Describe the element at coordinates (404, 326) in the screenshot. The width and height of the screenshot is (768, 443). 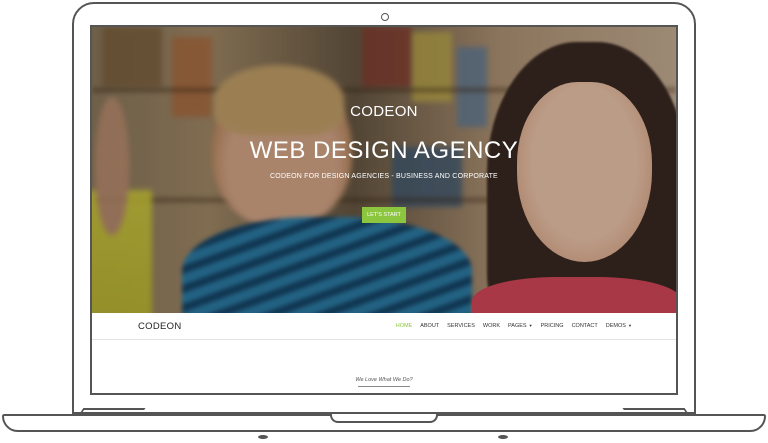
I see `nav-item-home: HOME` at that location.